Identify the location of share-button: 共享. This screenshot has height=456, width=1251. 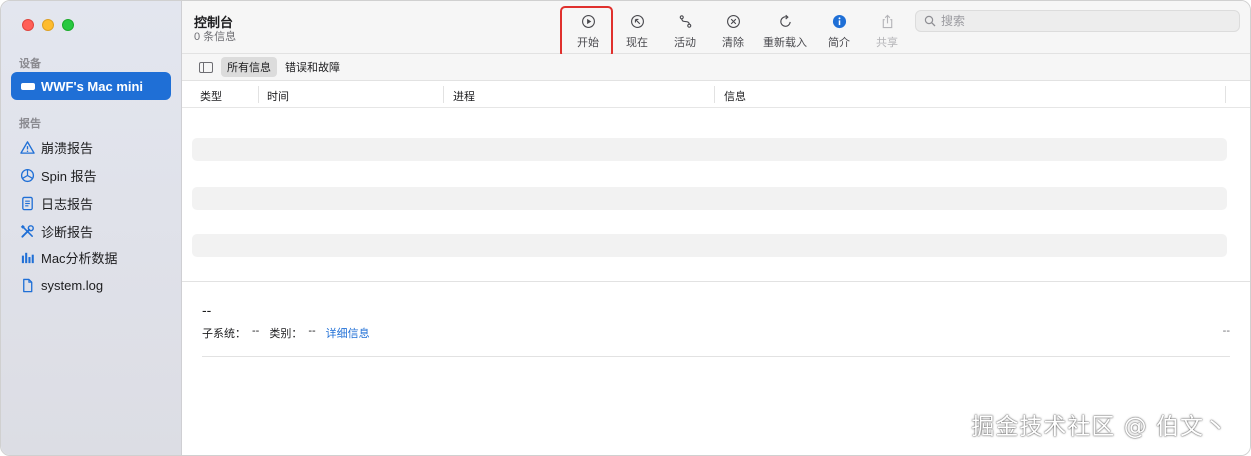
(887, 29).